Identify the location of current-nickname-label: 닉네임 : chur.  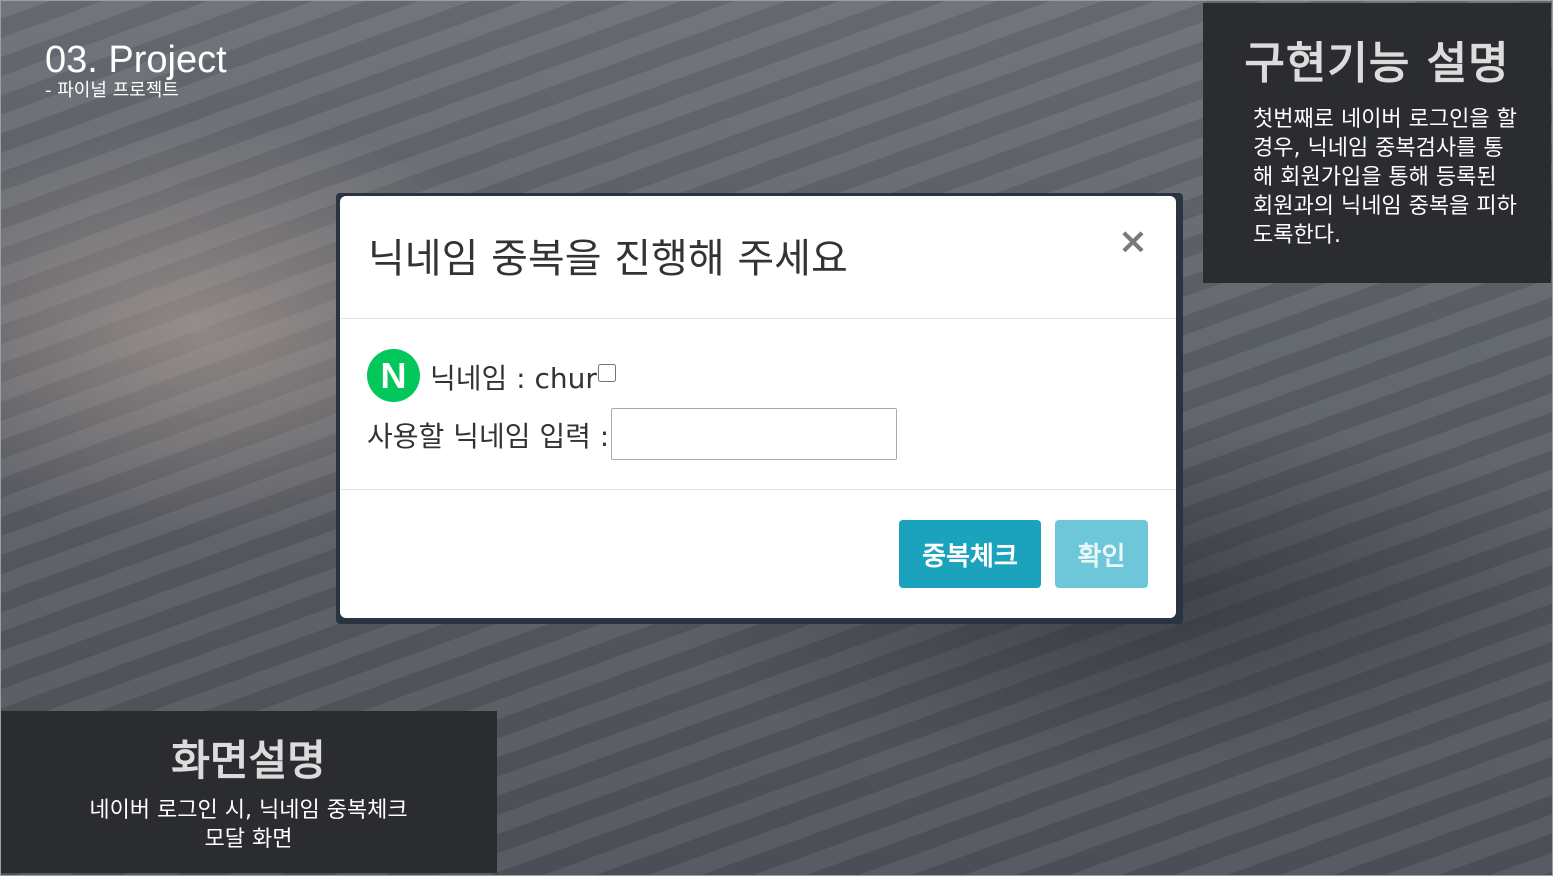
(513, 378).